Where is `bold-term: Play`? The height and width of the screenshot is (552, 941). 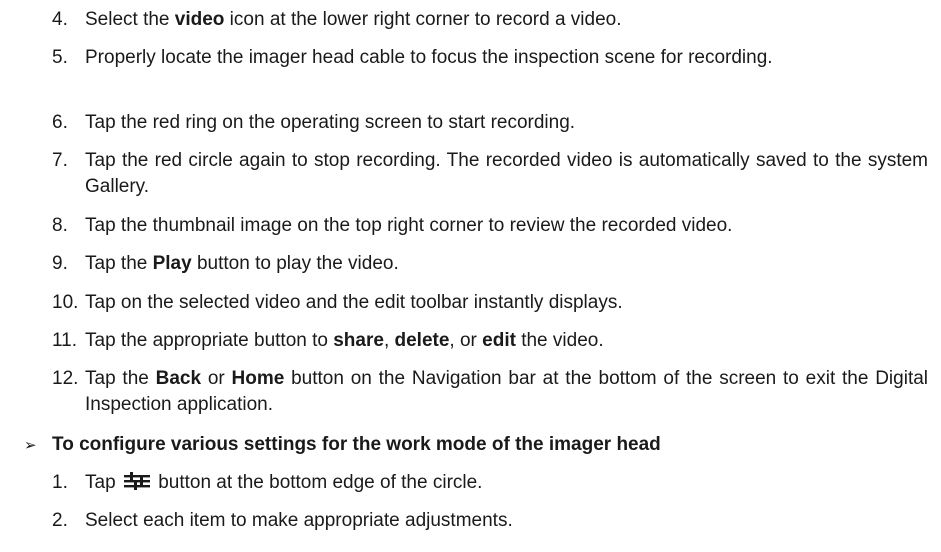 bold-term: Play is located at coordinates (172, 263).